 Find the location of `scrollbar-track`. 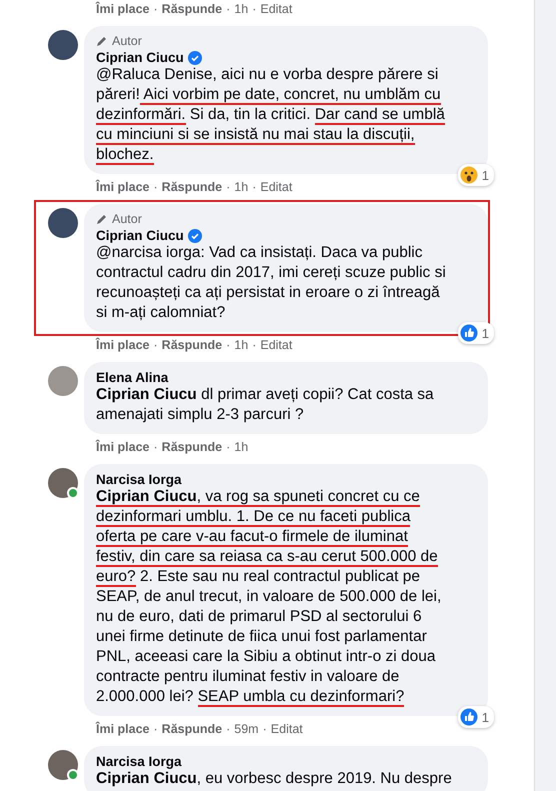

scrollbar-track is located at coordinates (545, 395).